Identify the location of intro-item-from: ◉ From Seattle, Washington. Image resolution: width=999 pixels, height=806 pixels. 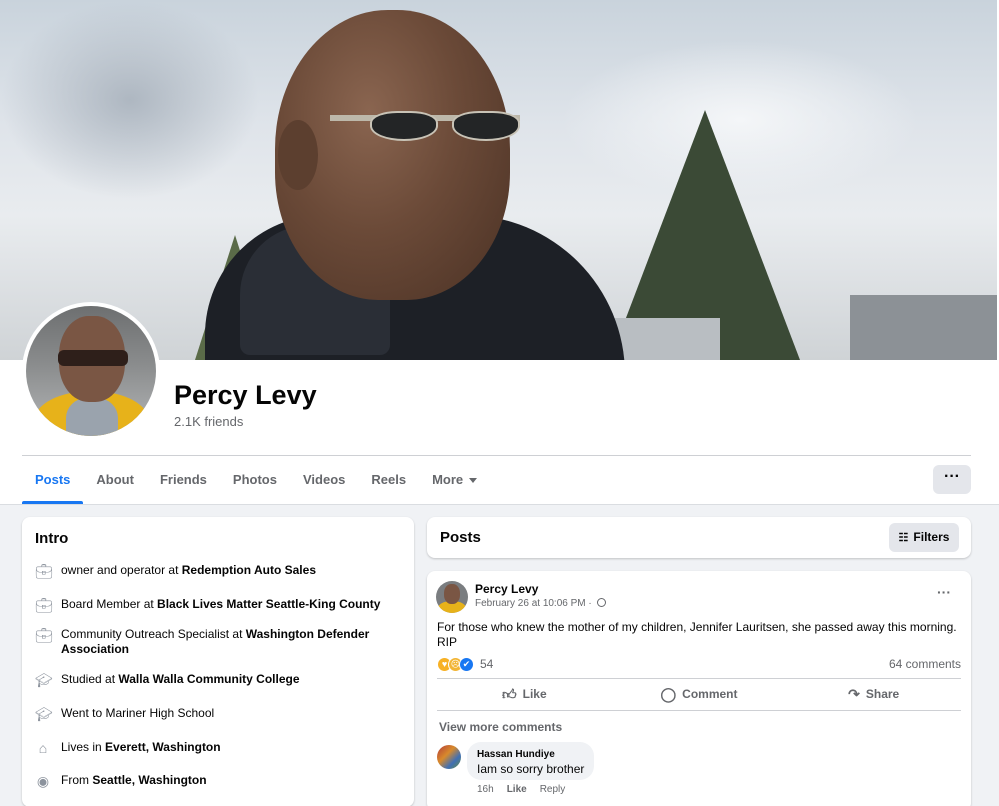
(121, 781).